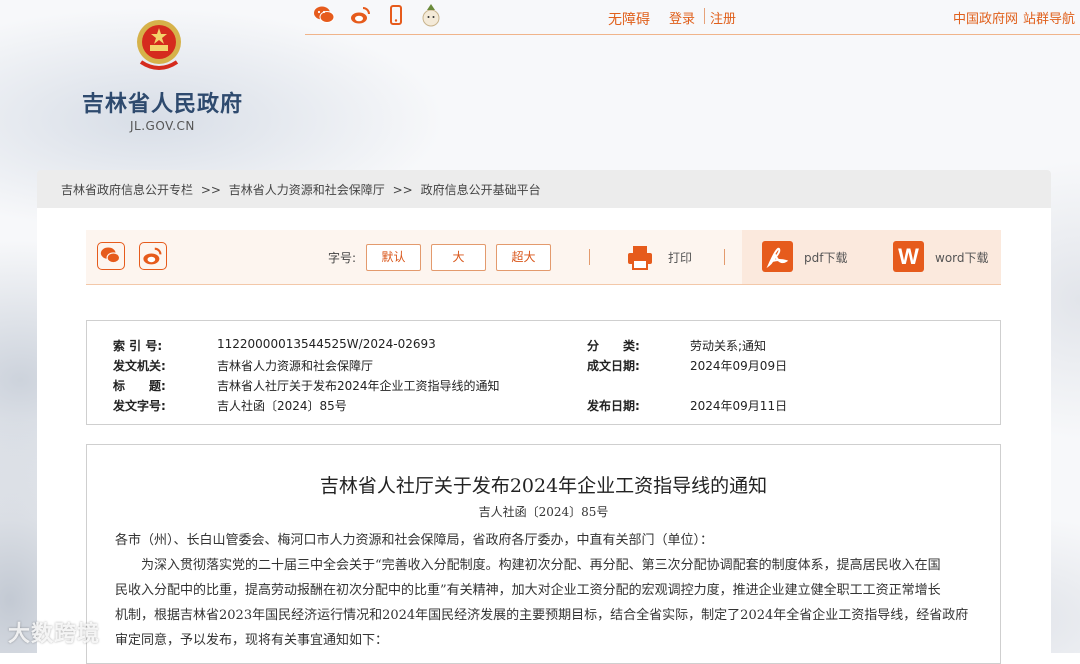  Describe the element at coordinates (682, 17) in the screenshot. I see `login-link: 登录` at that location.